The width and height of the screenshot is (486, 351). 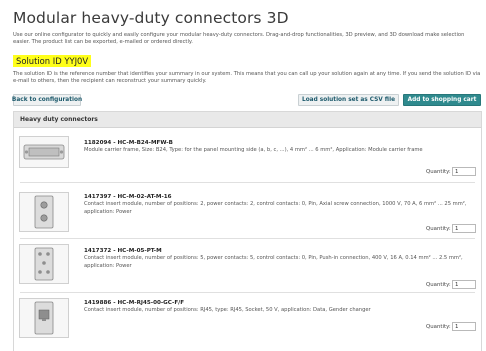 What do you see at coordinates (247, 120) in the screenshot?
I see `panel-header: Heavy duty connectors` at bounding box center [247, 120].